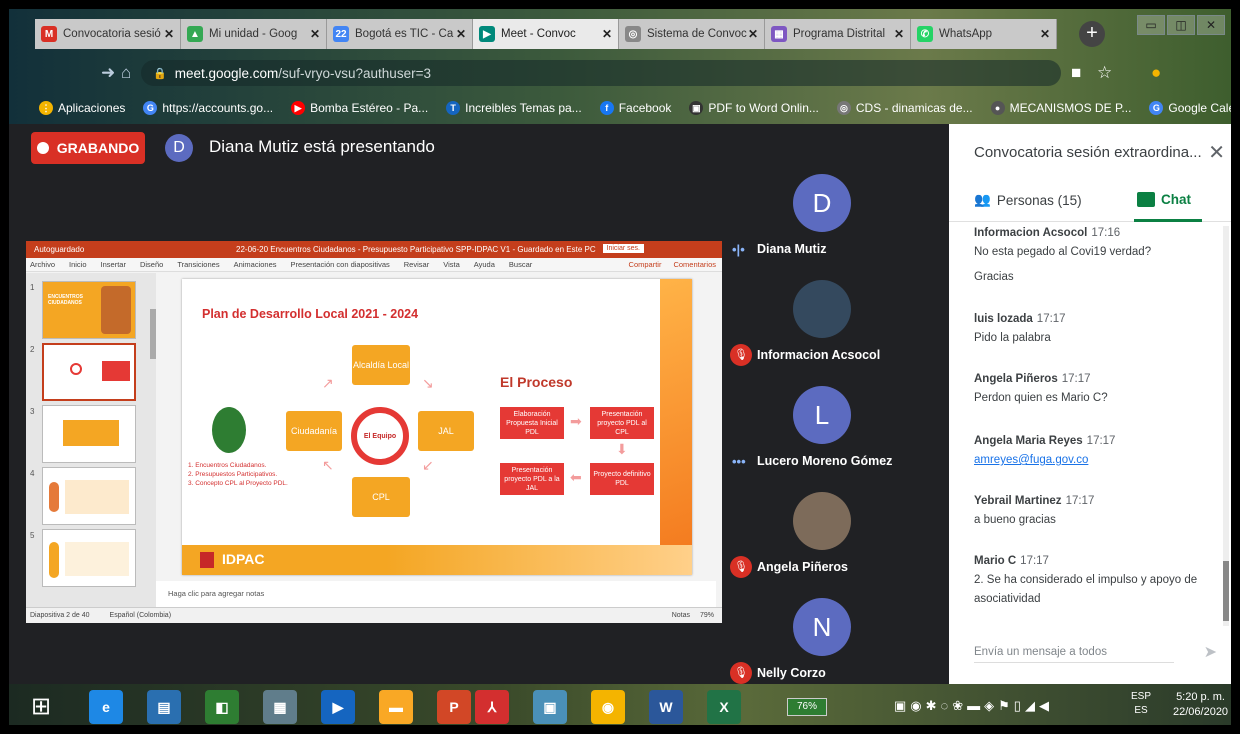 The image size is (1240, 734). Describe the element at coordinates (416, 264) in the screenshot. I see `ppt-menu-item: Revisar` at that location.